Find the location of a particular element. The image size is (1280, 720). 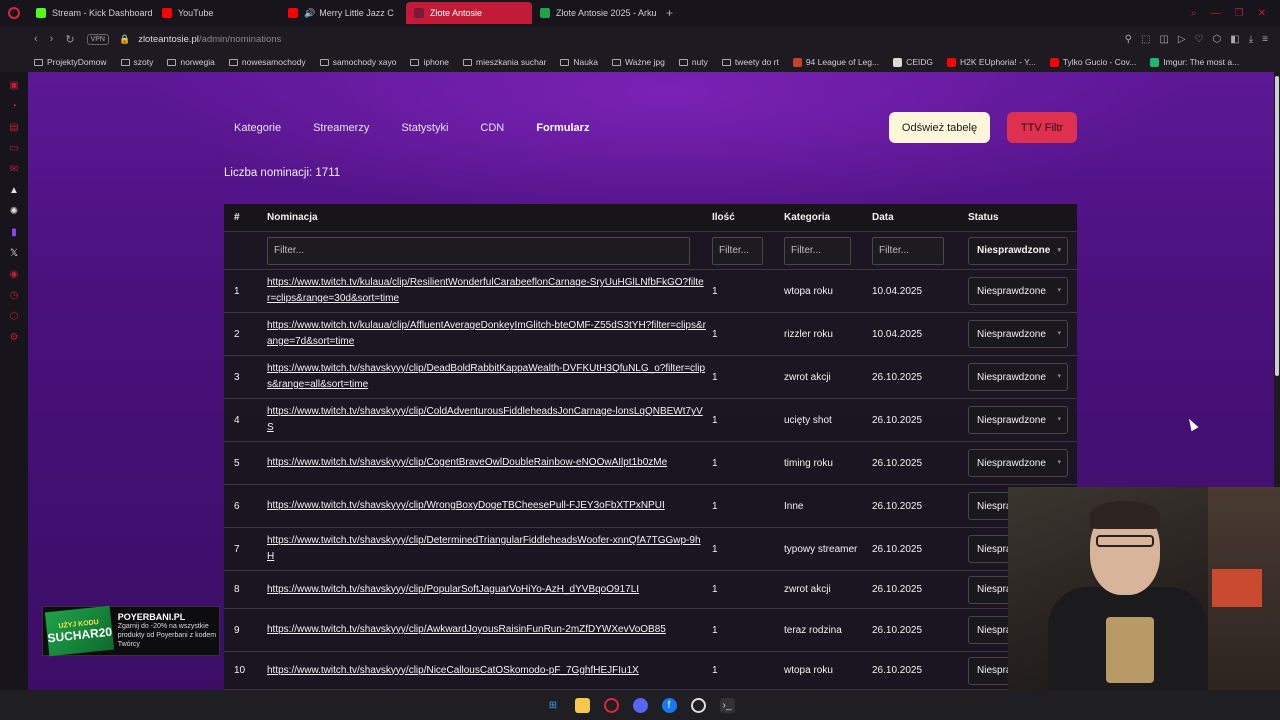

close-window-button: ✕ is located at coordinates (1262, 13).